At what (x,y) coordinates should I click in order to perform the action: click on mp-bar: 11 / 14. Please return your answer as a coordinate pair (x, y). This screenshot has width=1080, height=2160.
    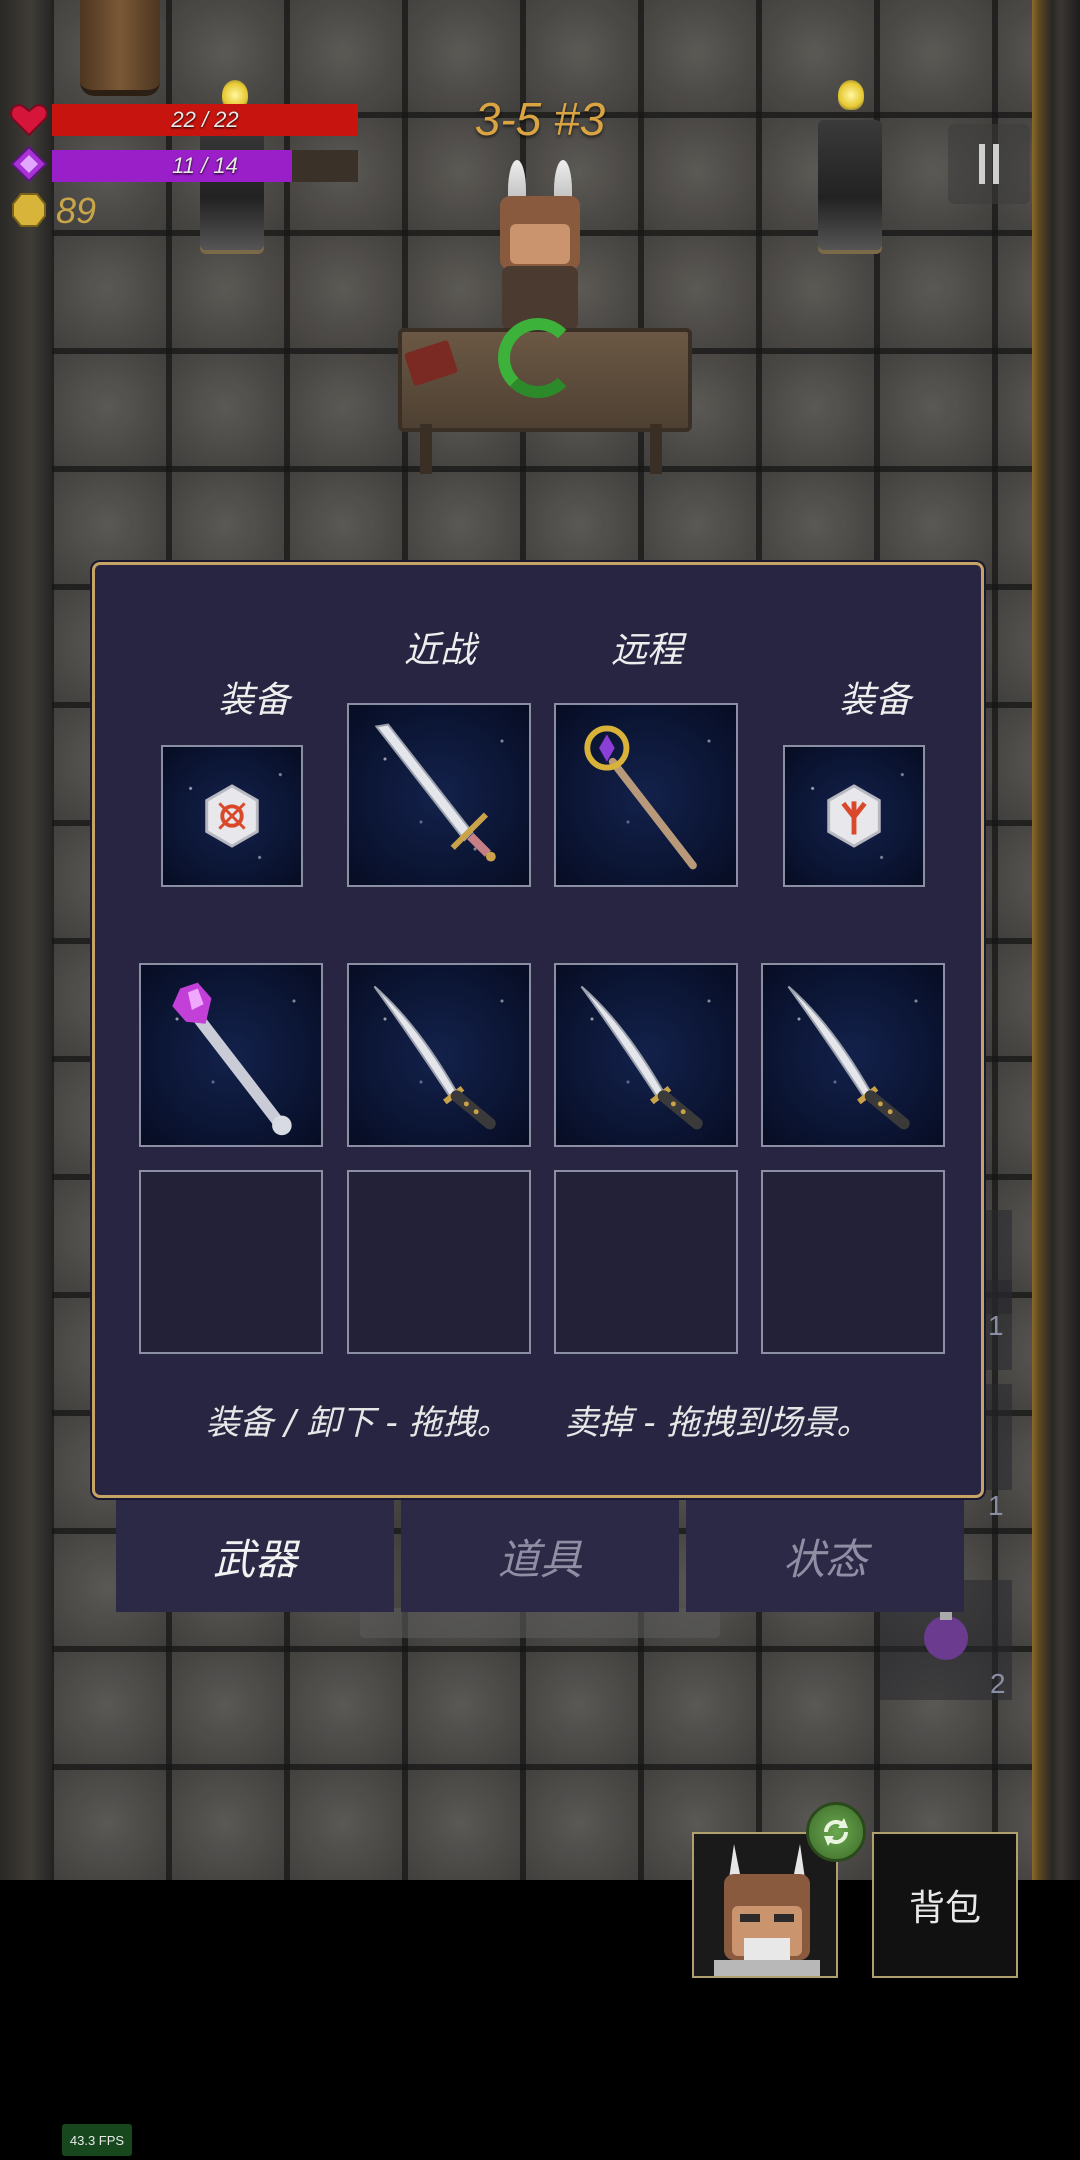
    Looking at the image, I should click on (205, 166).